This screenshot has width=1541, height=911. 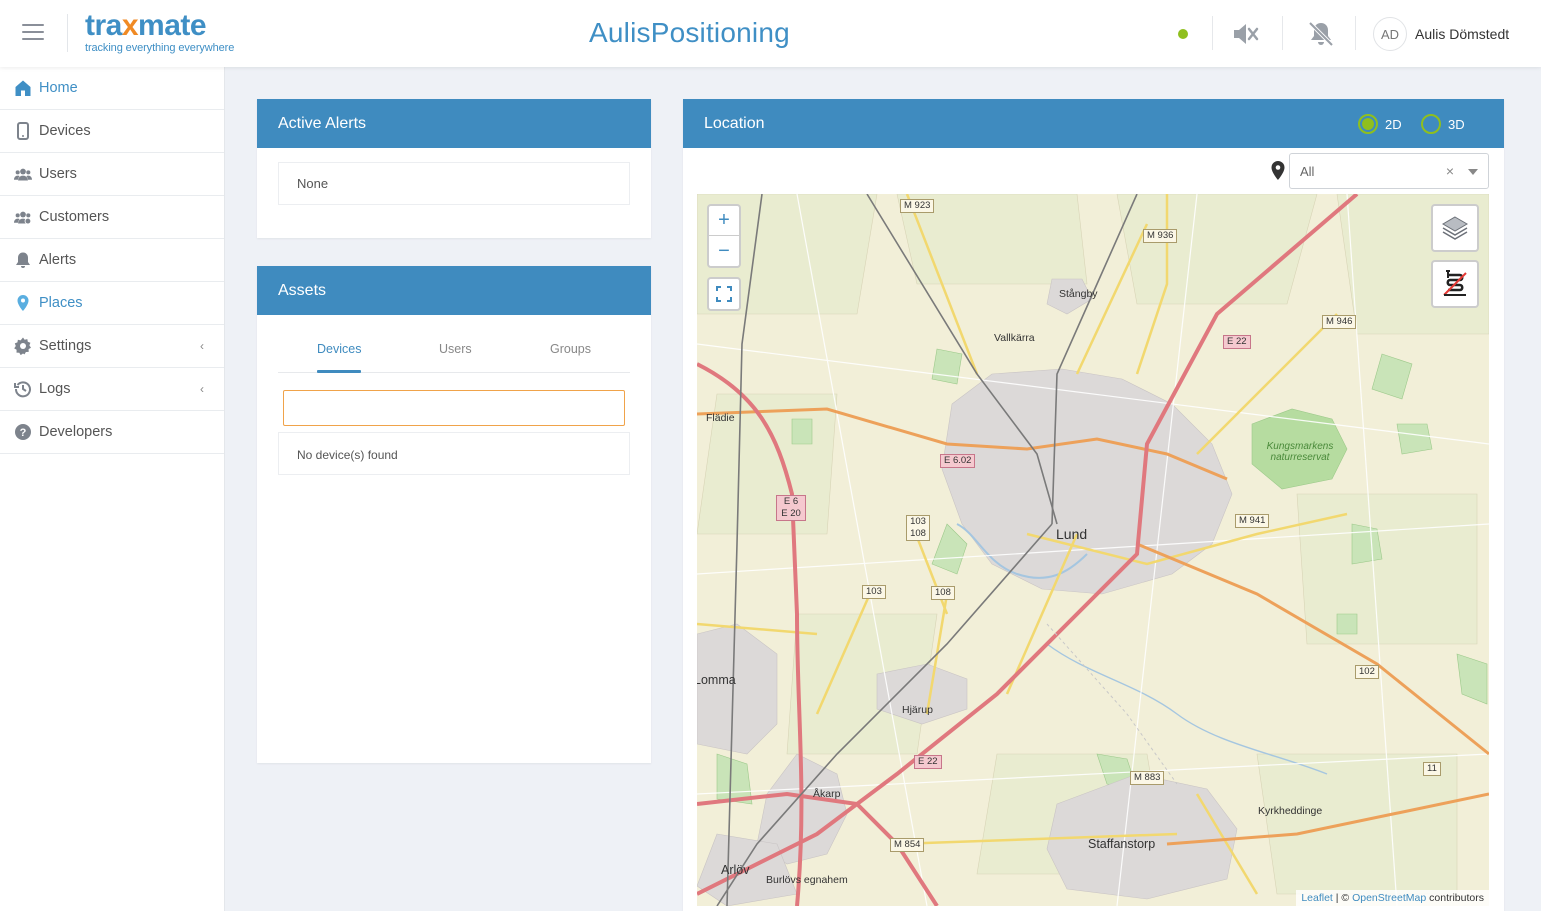 What do you see at coordinates (1450, 171) in the screenshot?
I see `clear-selection-icon: ×` at bounding box center [1450, 171].